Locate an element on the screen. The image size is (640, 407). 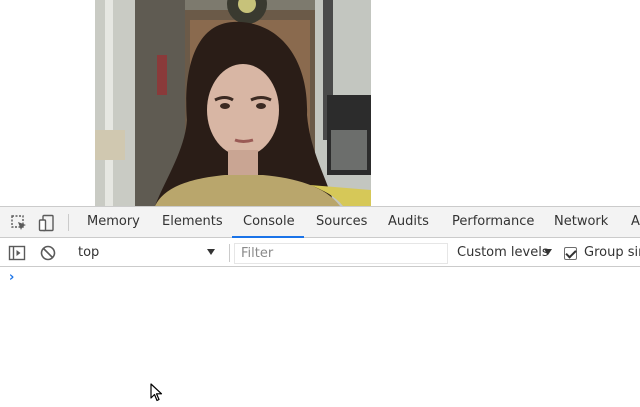
console-prompt: › is located at coordinates (11, 277).